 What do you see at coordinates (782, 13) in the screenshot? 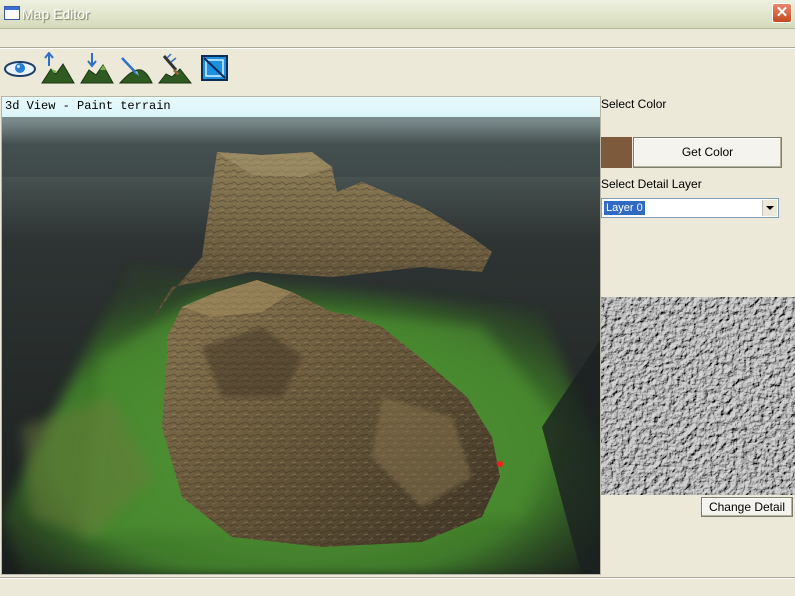
I see `close-button: ✕` at bounding box center [782, 13].